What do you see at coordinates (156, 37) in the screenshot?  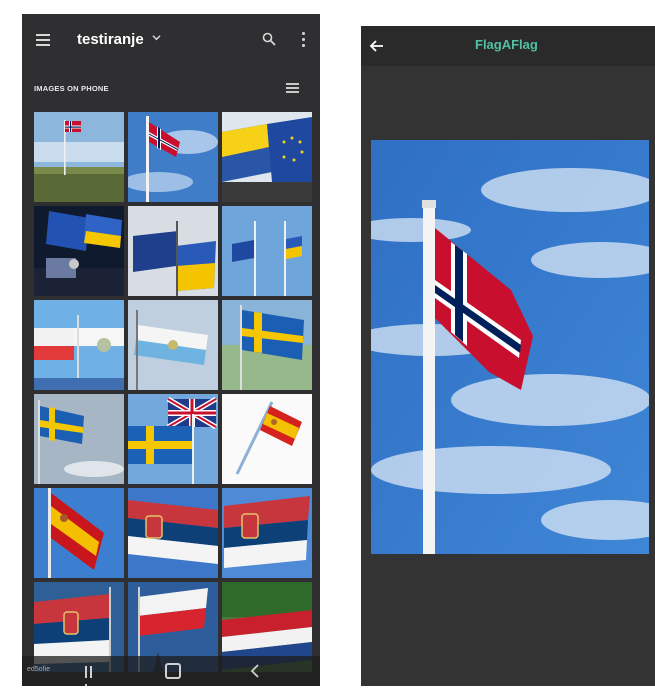 I see `chevron-down-icon` at bounding box center [156, 37].